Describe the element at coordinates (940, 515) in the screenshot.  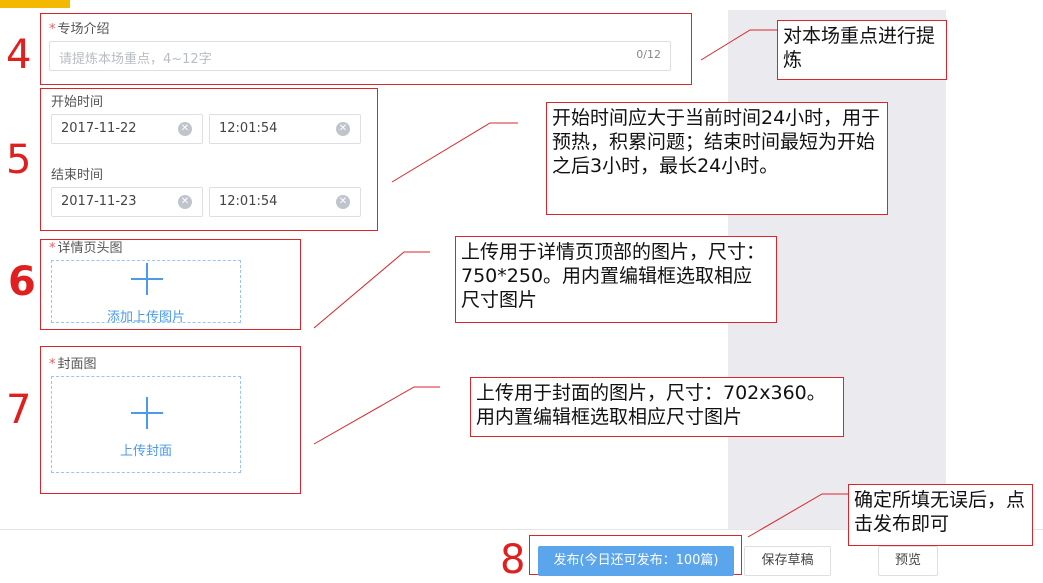
I see `annotation-note-8: 确定所填无误后，点击发布即可` at that location.